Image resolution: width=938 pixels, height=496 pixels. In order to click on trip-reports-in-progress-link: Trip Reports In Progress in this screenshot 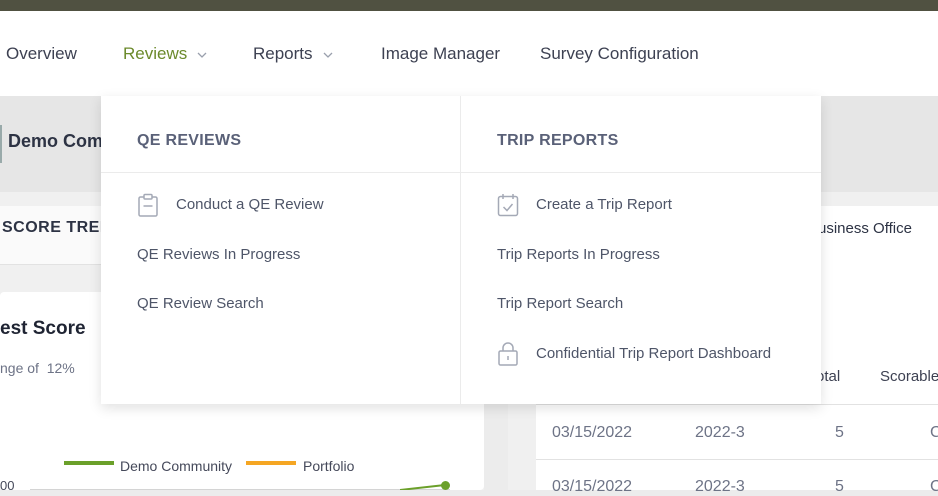, I will do `click(578, 254)`.